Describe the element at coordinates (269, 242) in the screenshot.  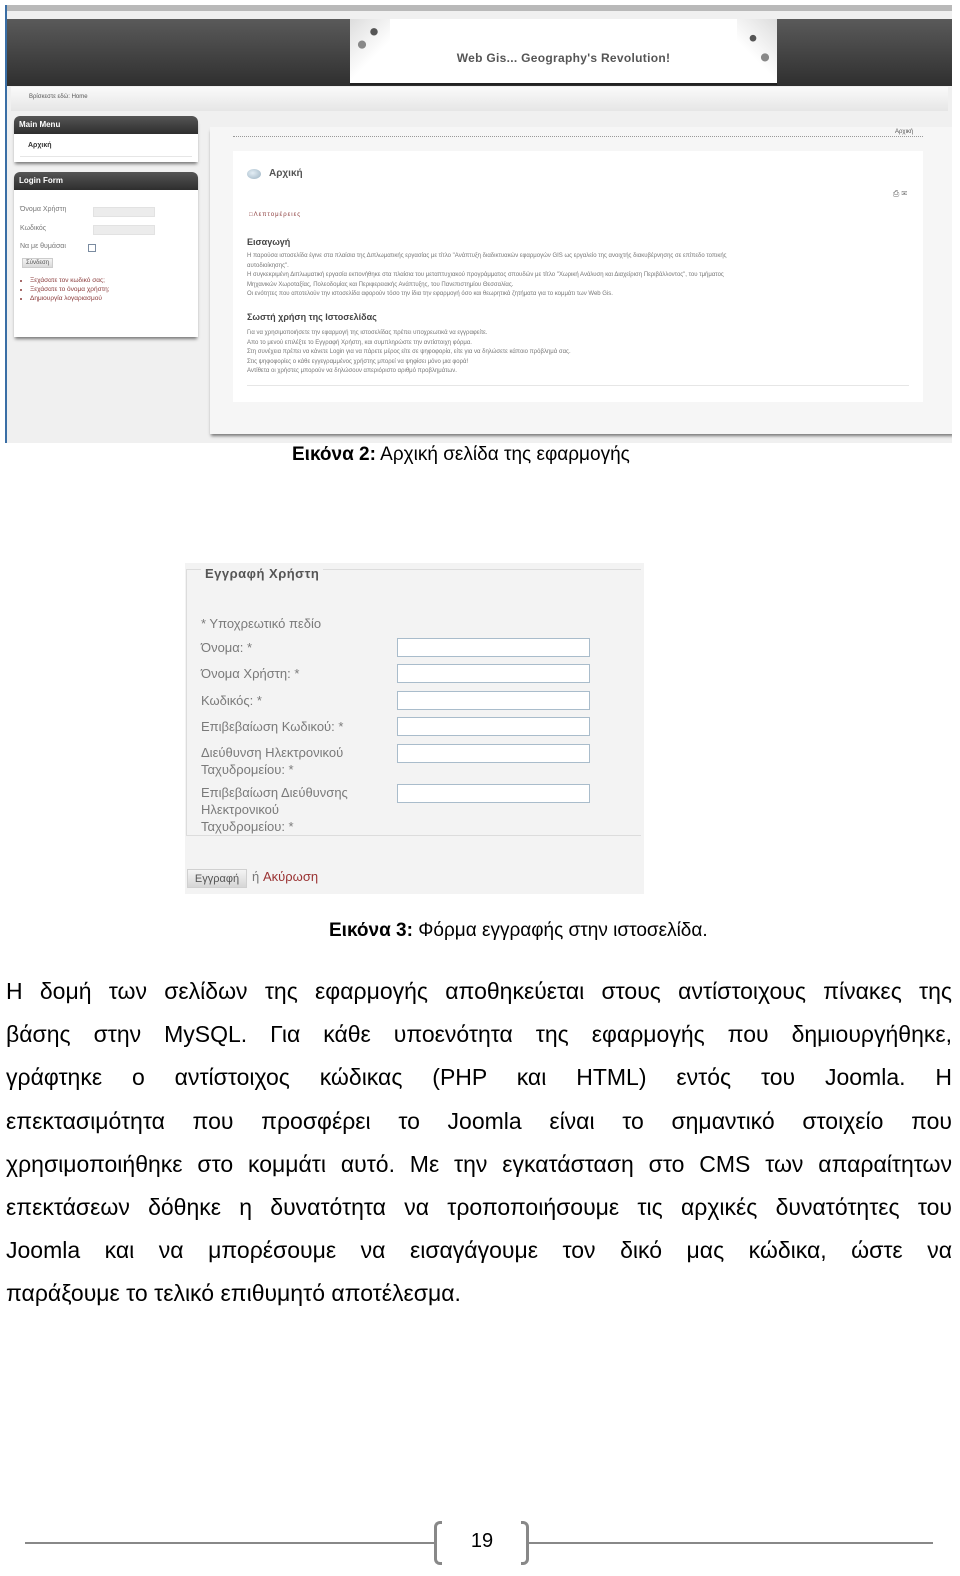
I see `intro-heading: Εισαγωγή` at that location.